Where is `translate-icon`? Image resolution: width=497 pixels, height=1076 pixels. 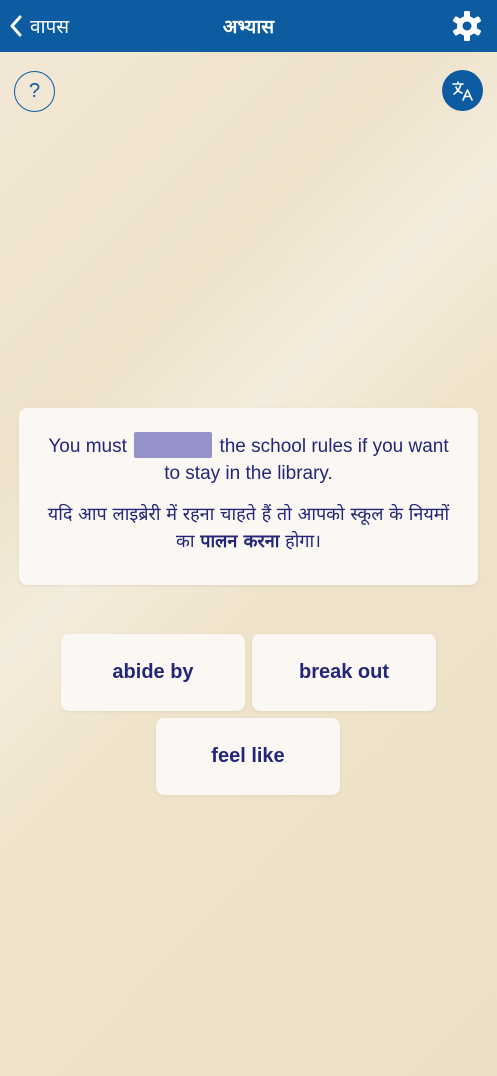 translate-icon is located at coordinates (462, 90).